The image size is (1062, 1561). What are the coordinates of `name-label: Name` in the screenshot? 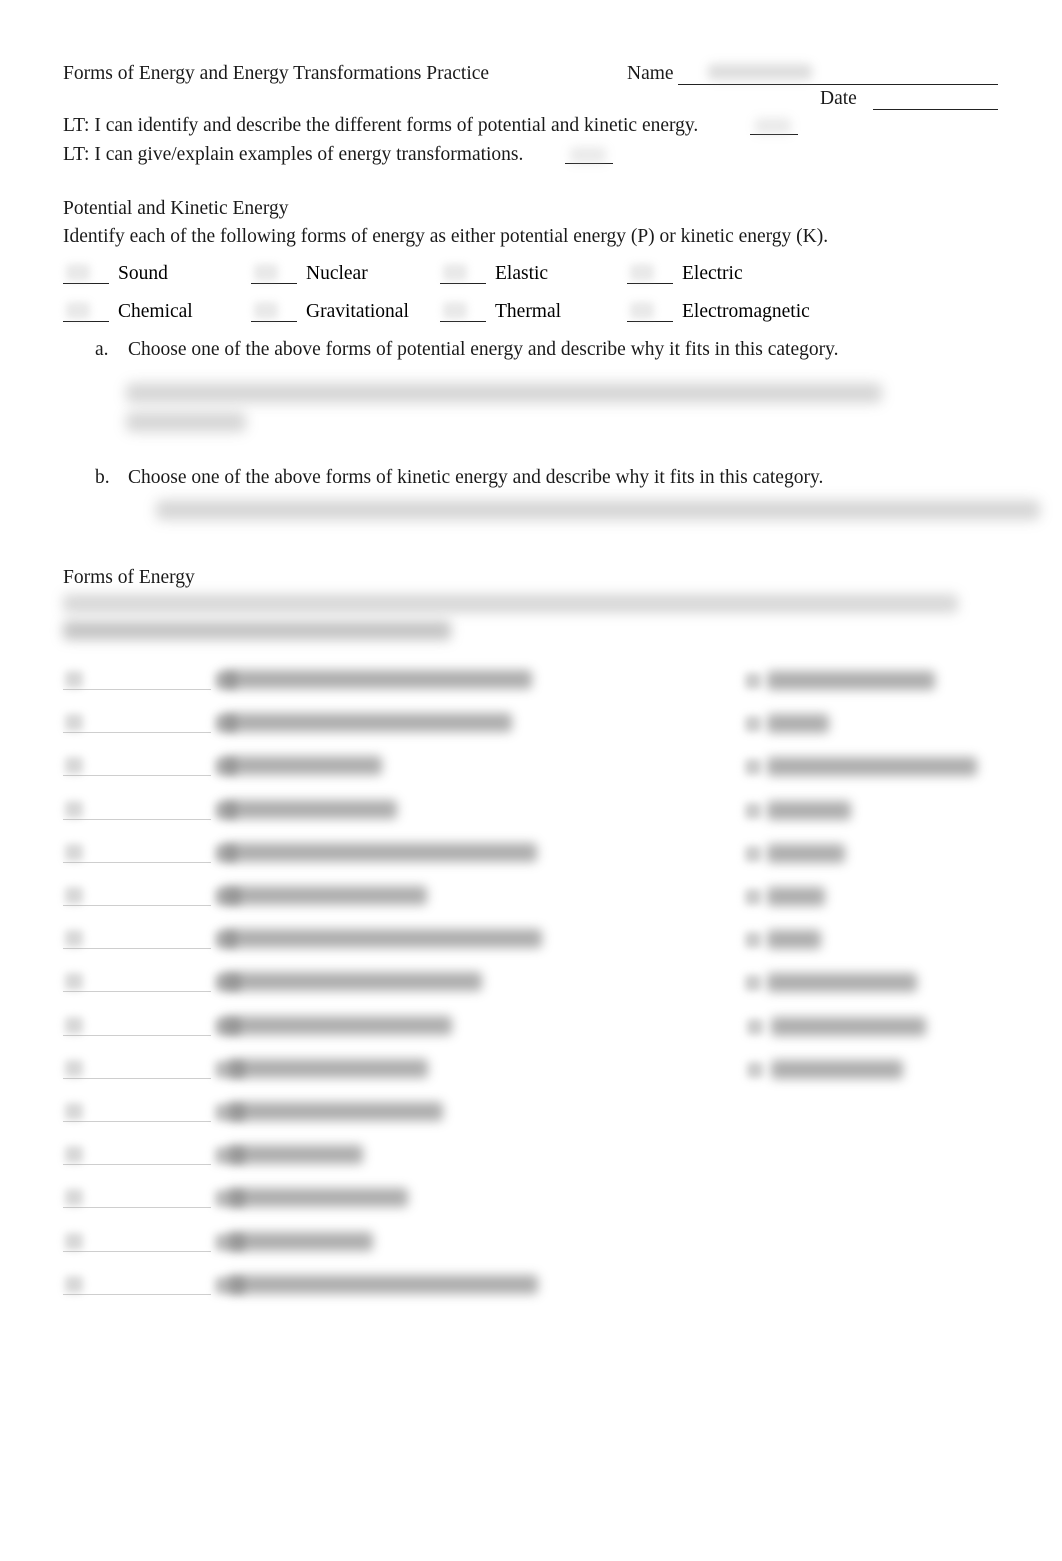 It's located at (650, 73).